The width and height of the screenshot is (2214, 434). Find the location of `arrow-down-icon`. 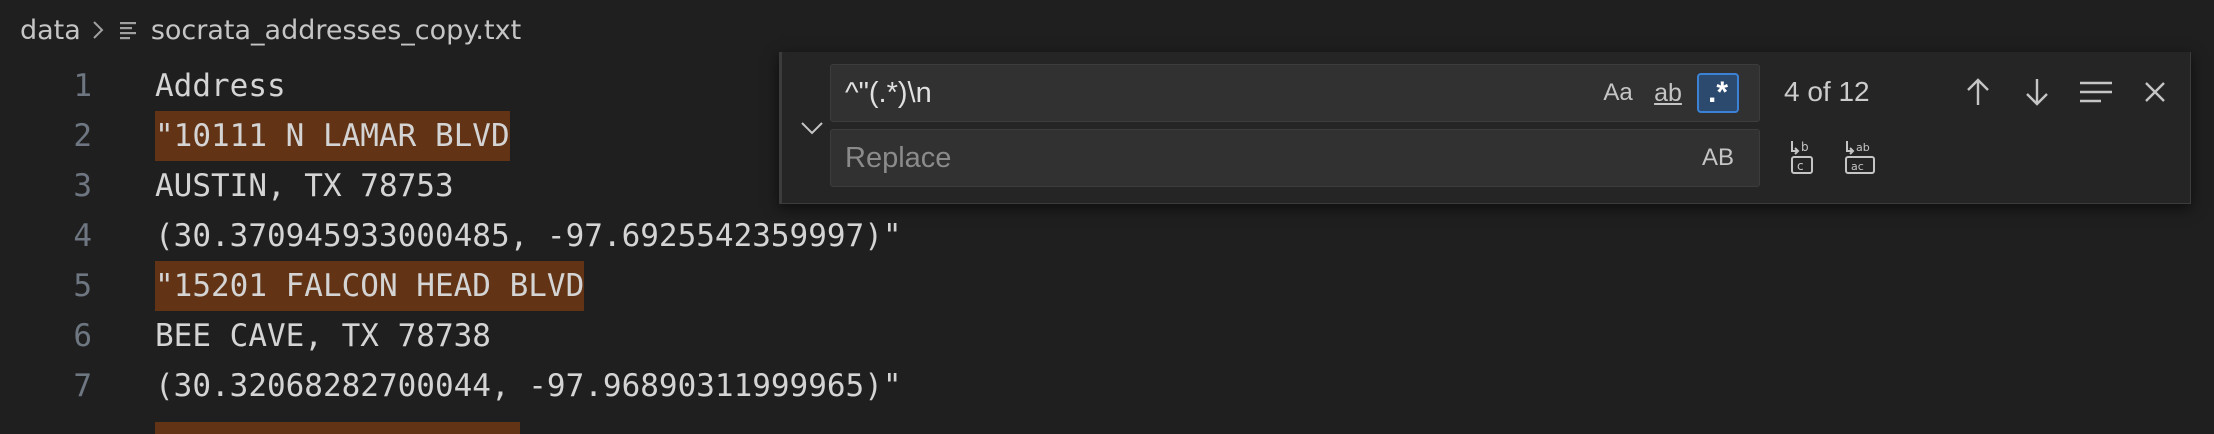

arrow-down-icon is located at coordinates (2037, 92).